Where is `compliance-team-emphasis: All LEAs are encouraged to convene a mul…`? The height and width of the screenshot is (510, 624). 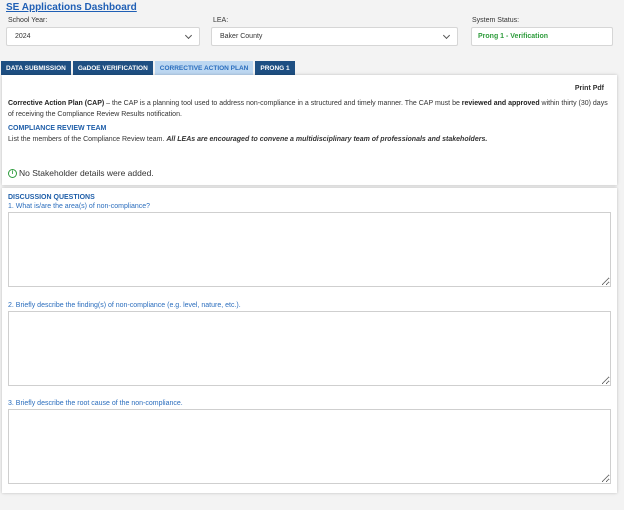
compliance-team-emphasis: All LEAs are encouraged to convene a mul… is located at coordinates (327, 139).